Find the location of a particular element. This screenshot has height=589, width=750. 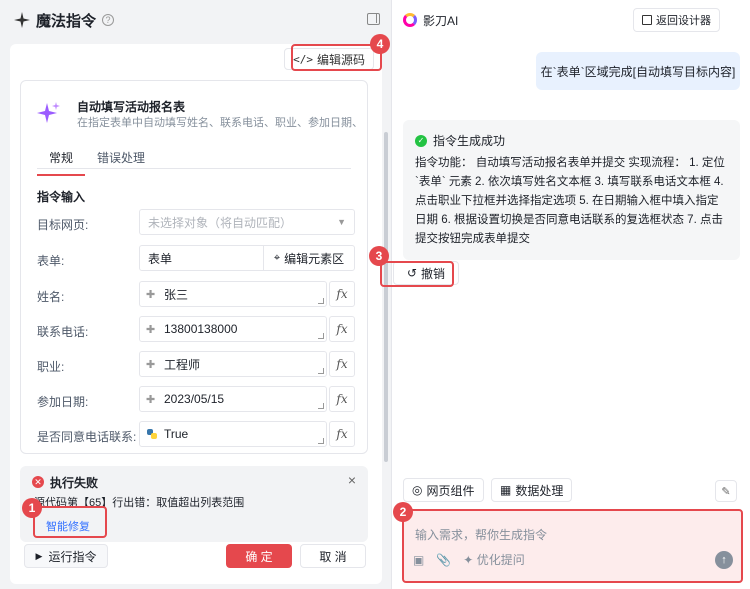

sparkle-icon is located at coordinates (22, 20).